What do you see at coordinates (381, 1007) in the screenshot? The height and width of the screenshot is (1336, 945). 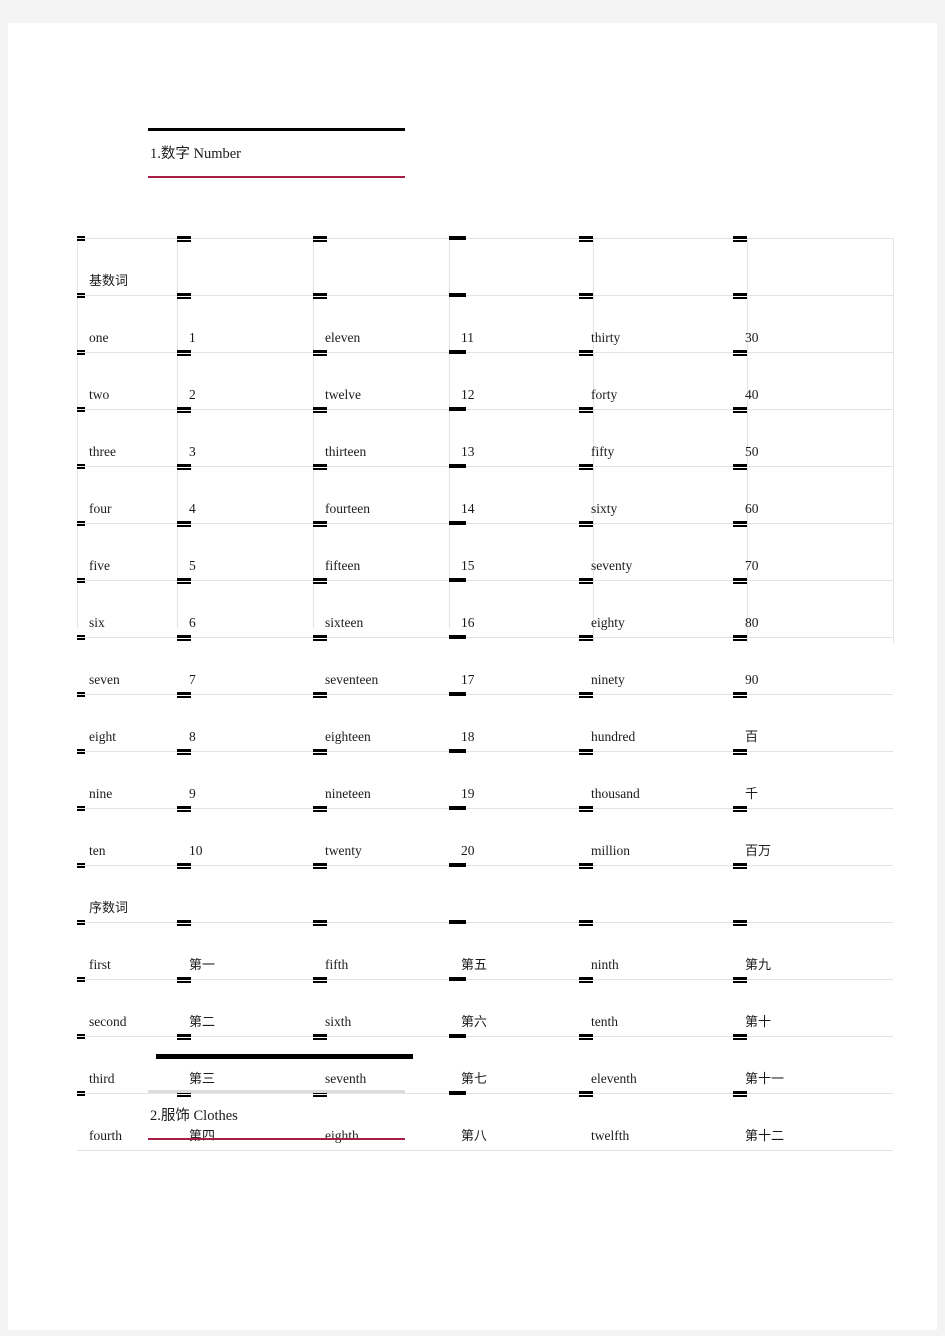 I see `table-cell: sixth` at bounding box center [381, 1007].